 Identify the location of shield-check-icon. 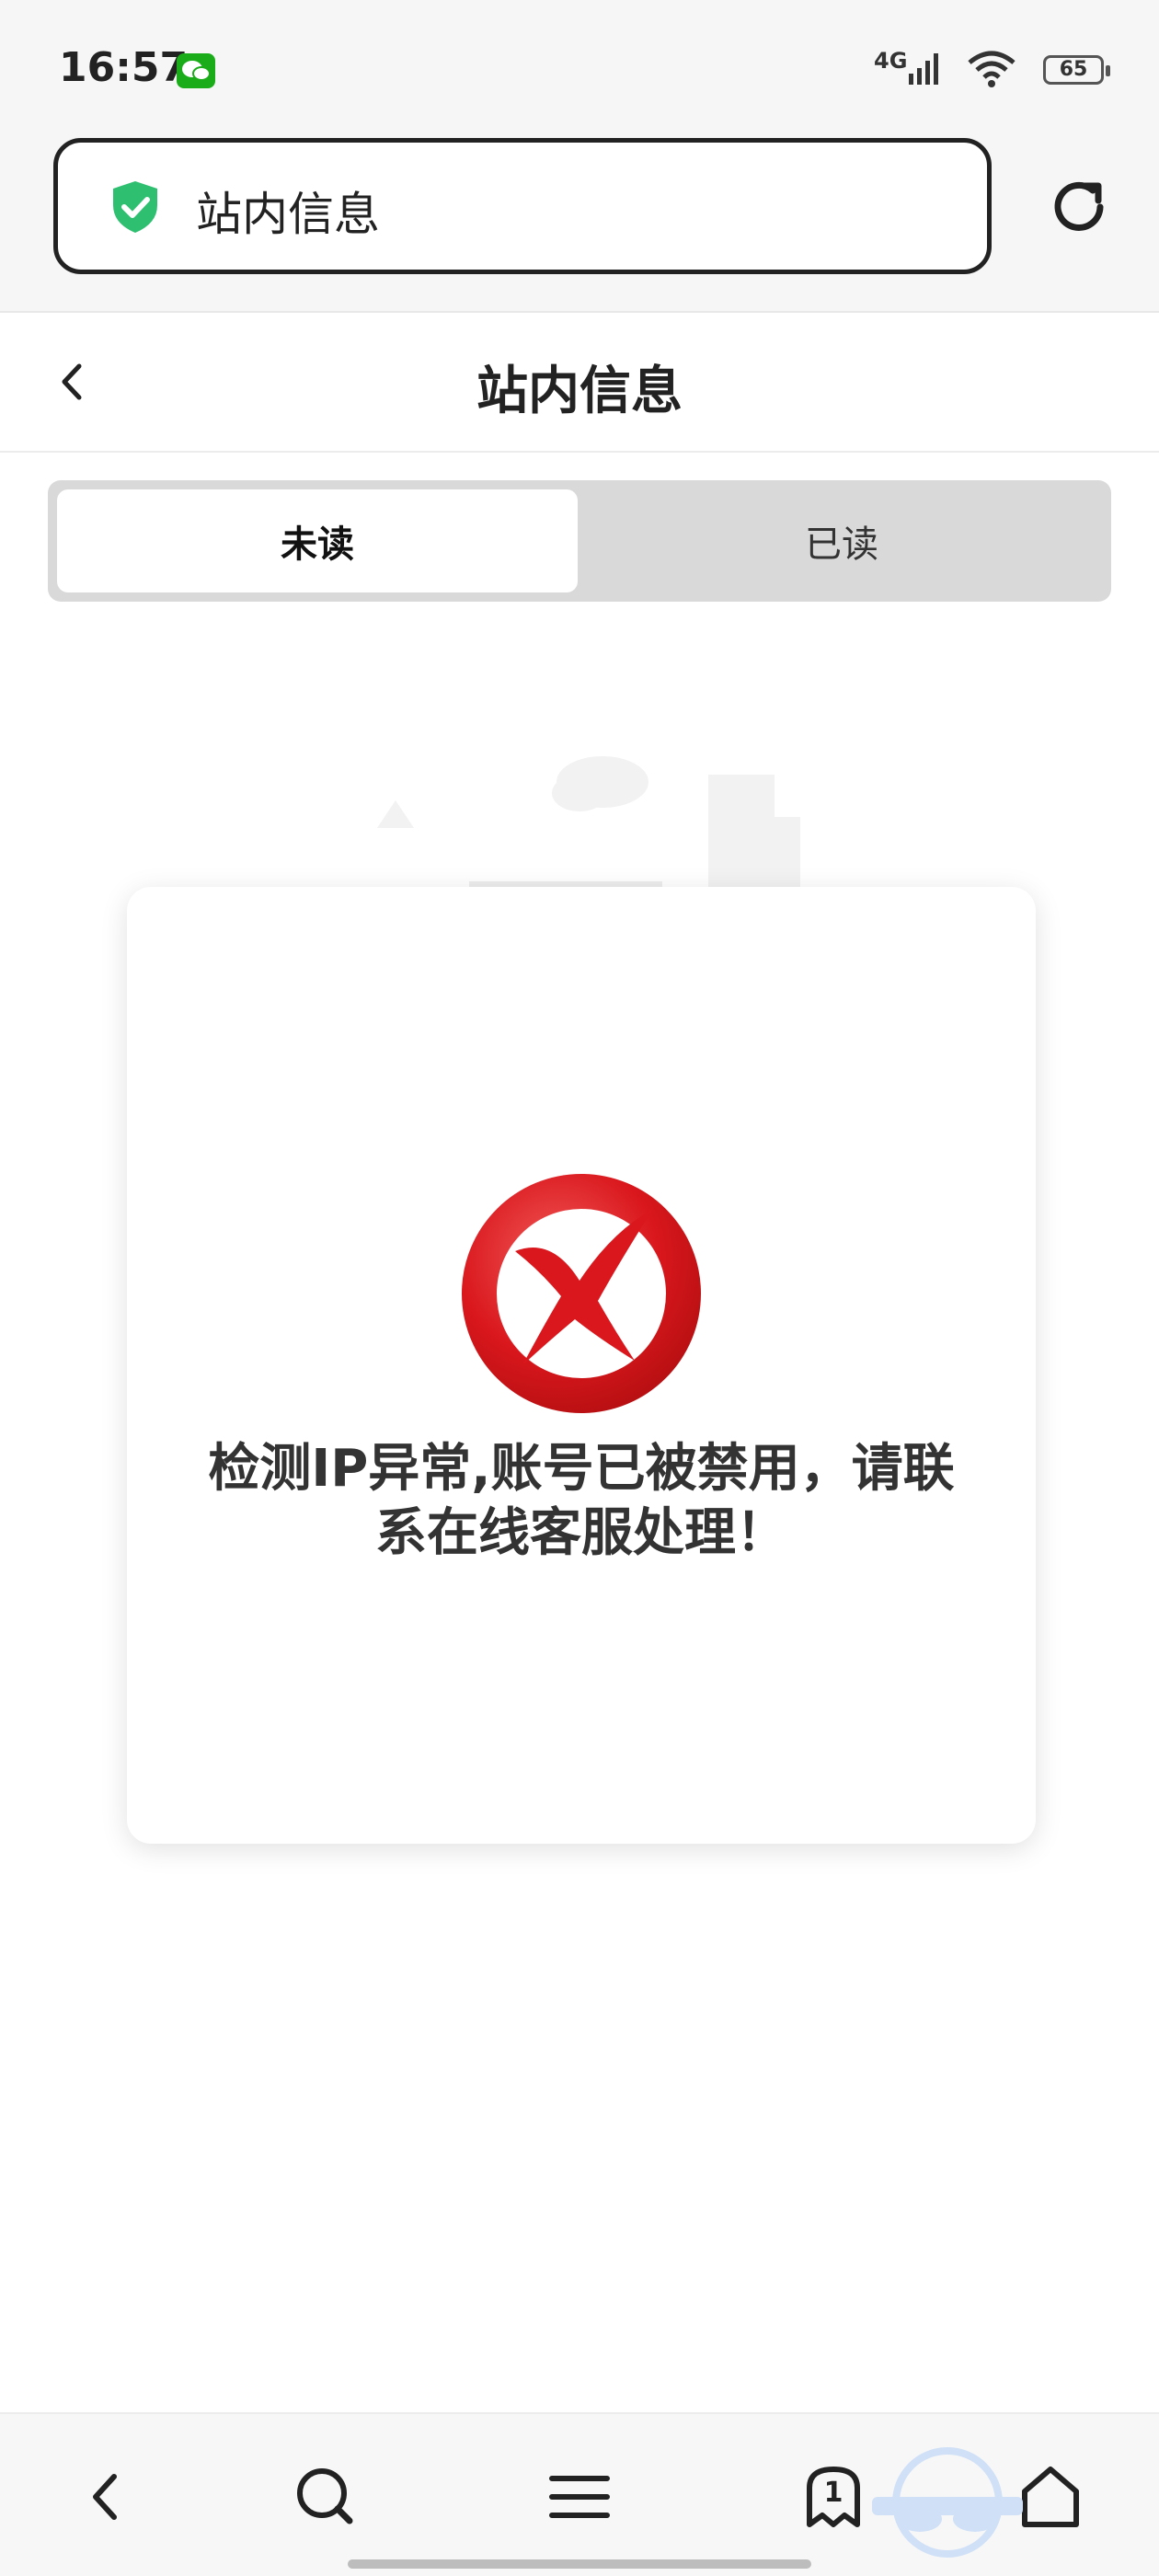
(135, 207).